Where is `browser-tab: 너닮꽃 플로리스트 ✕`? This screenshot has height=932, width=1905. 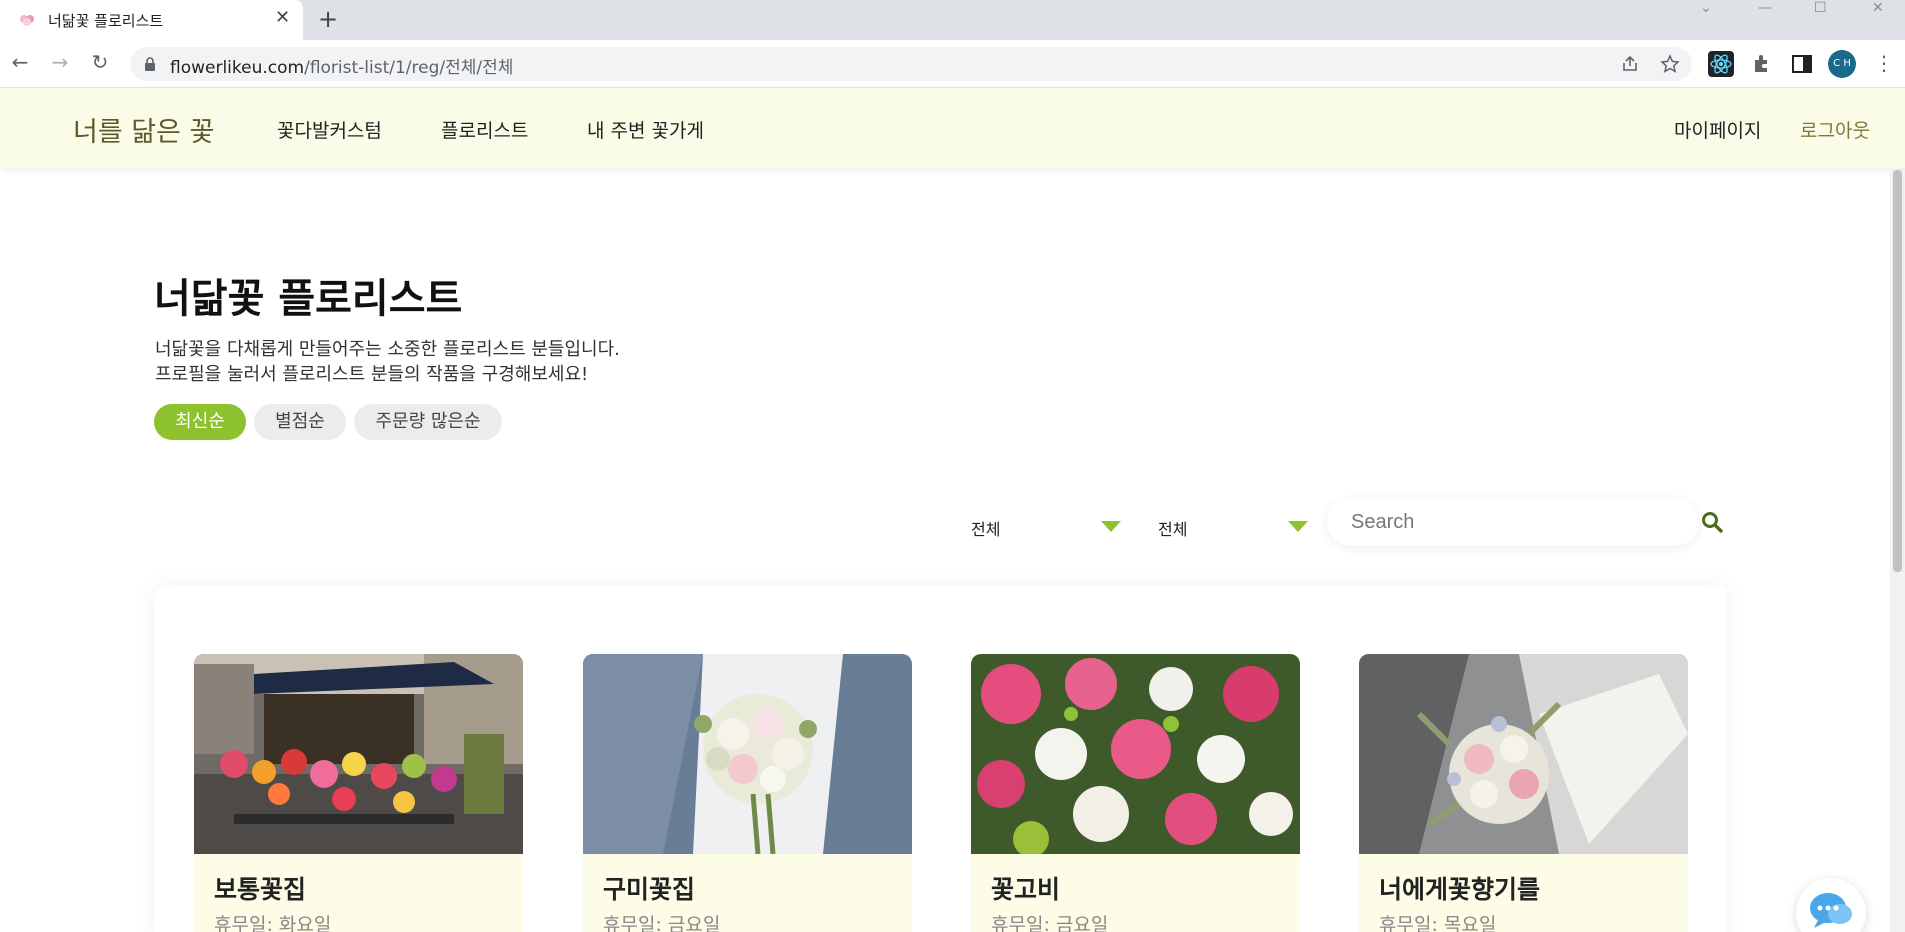 browser-tab: 너닮꽃 플로리스트 ✕ is located at coordinates (151, 20).